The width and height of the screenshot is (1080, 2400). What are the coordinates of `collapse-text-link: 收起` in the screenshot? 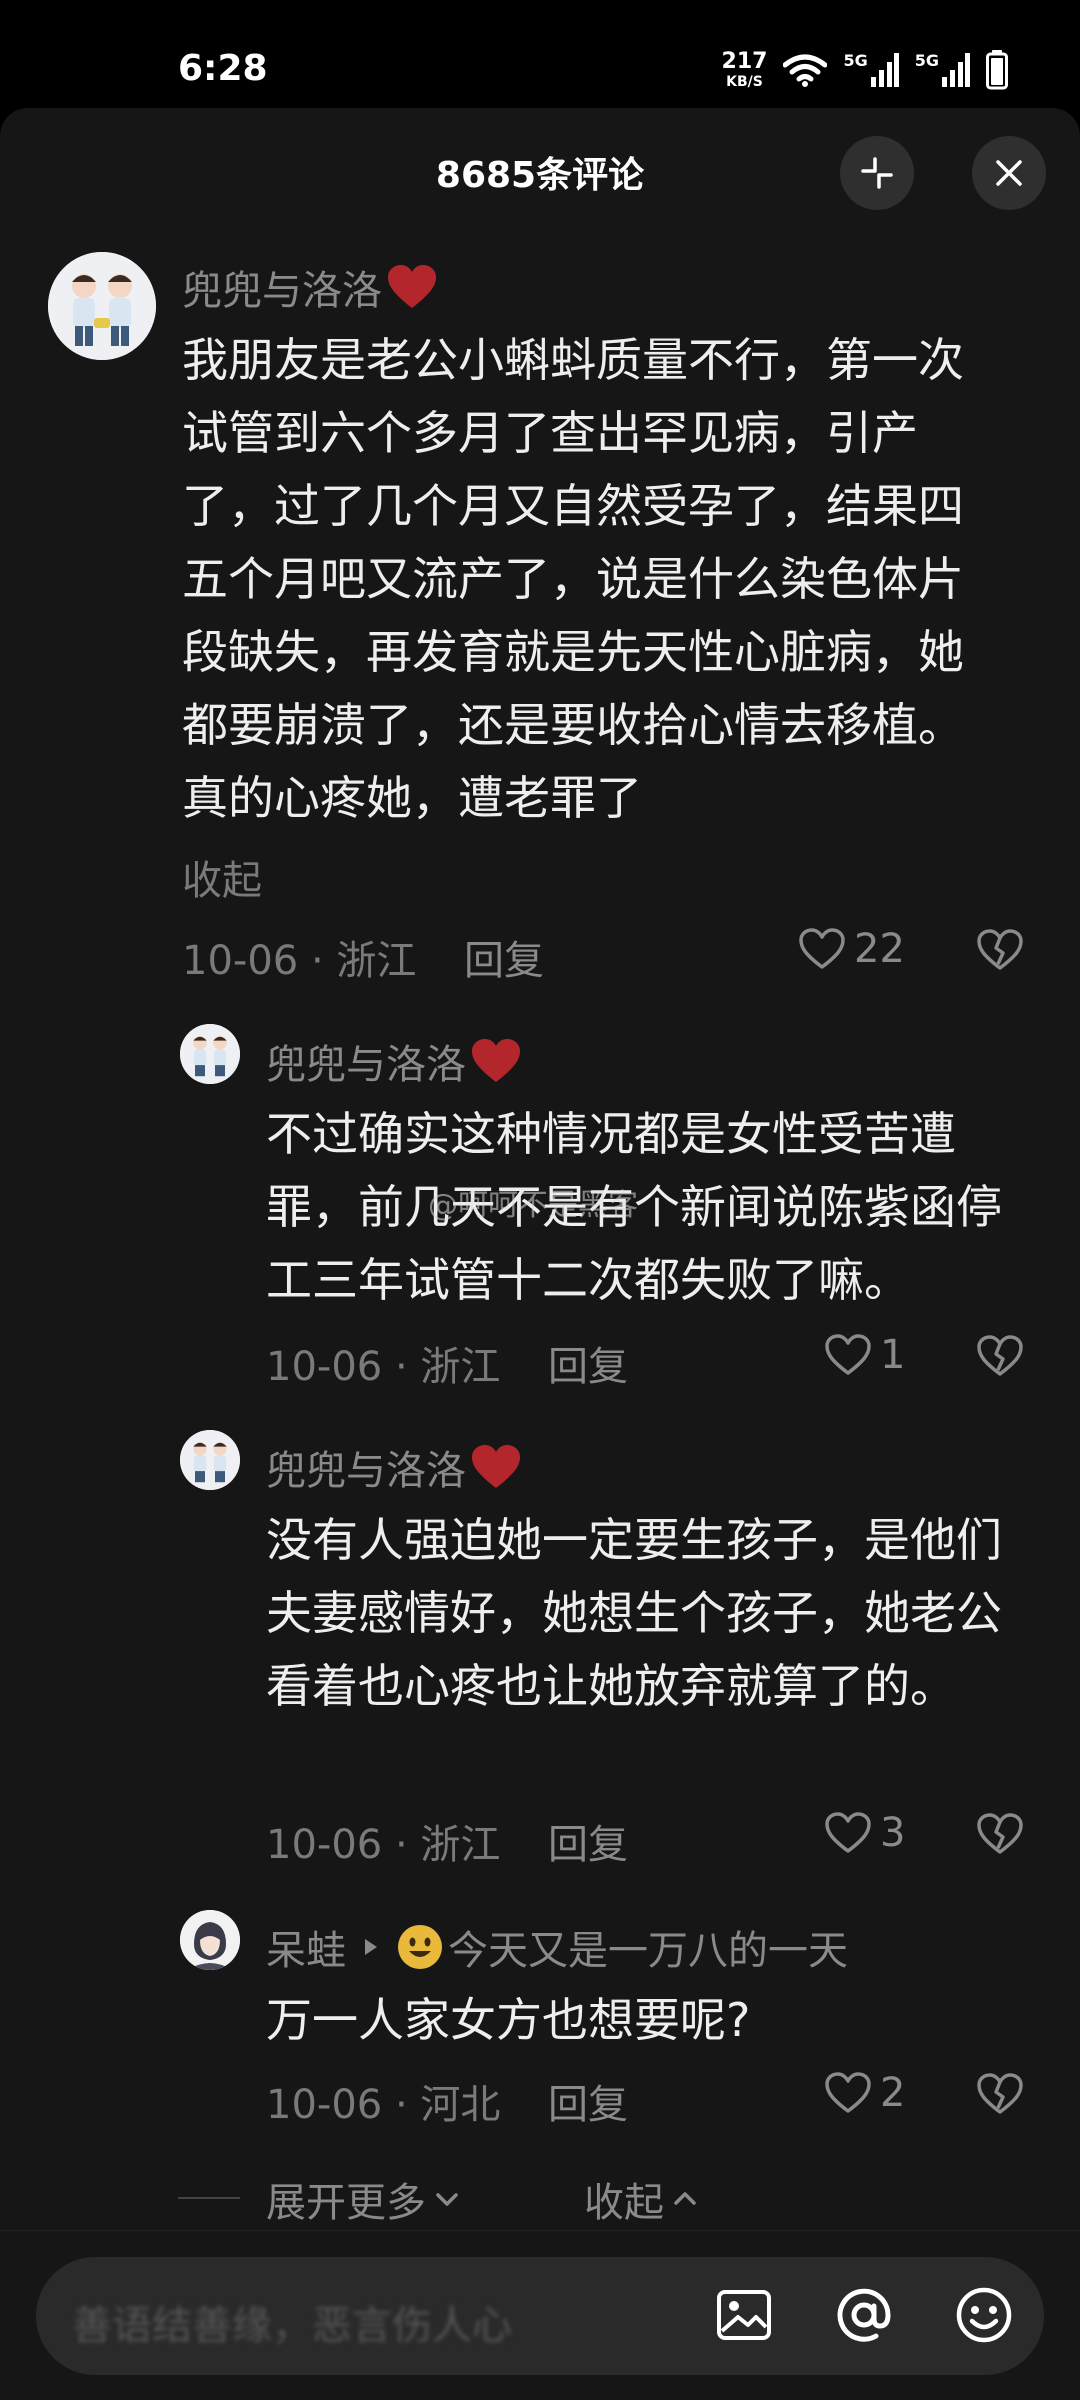 It's located at (222, 877).